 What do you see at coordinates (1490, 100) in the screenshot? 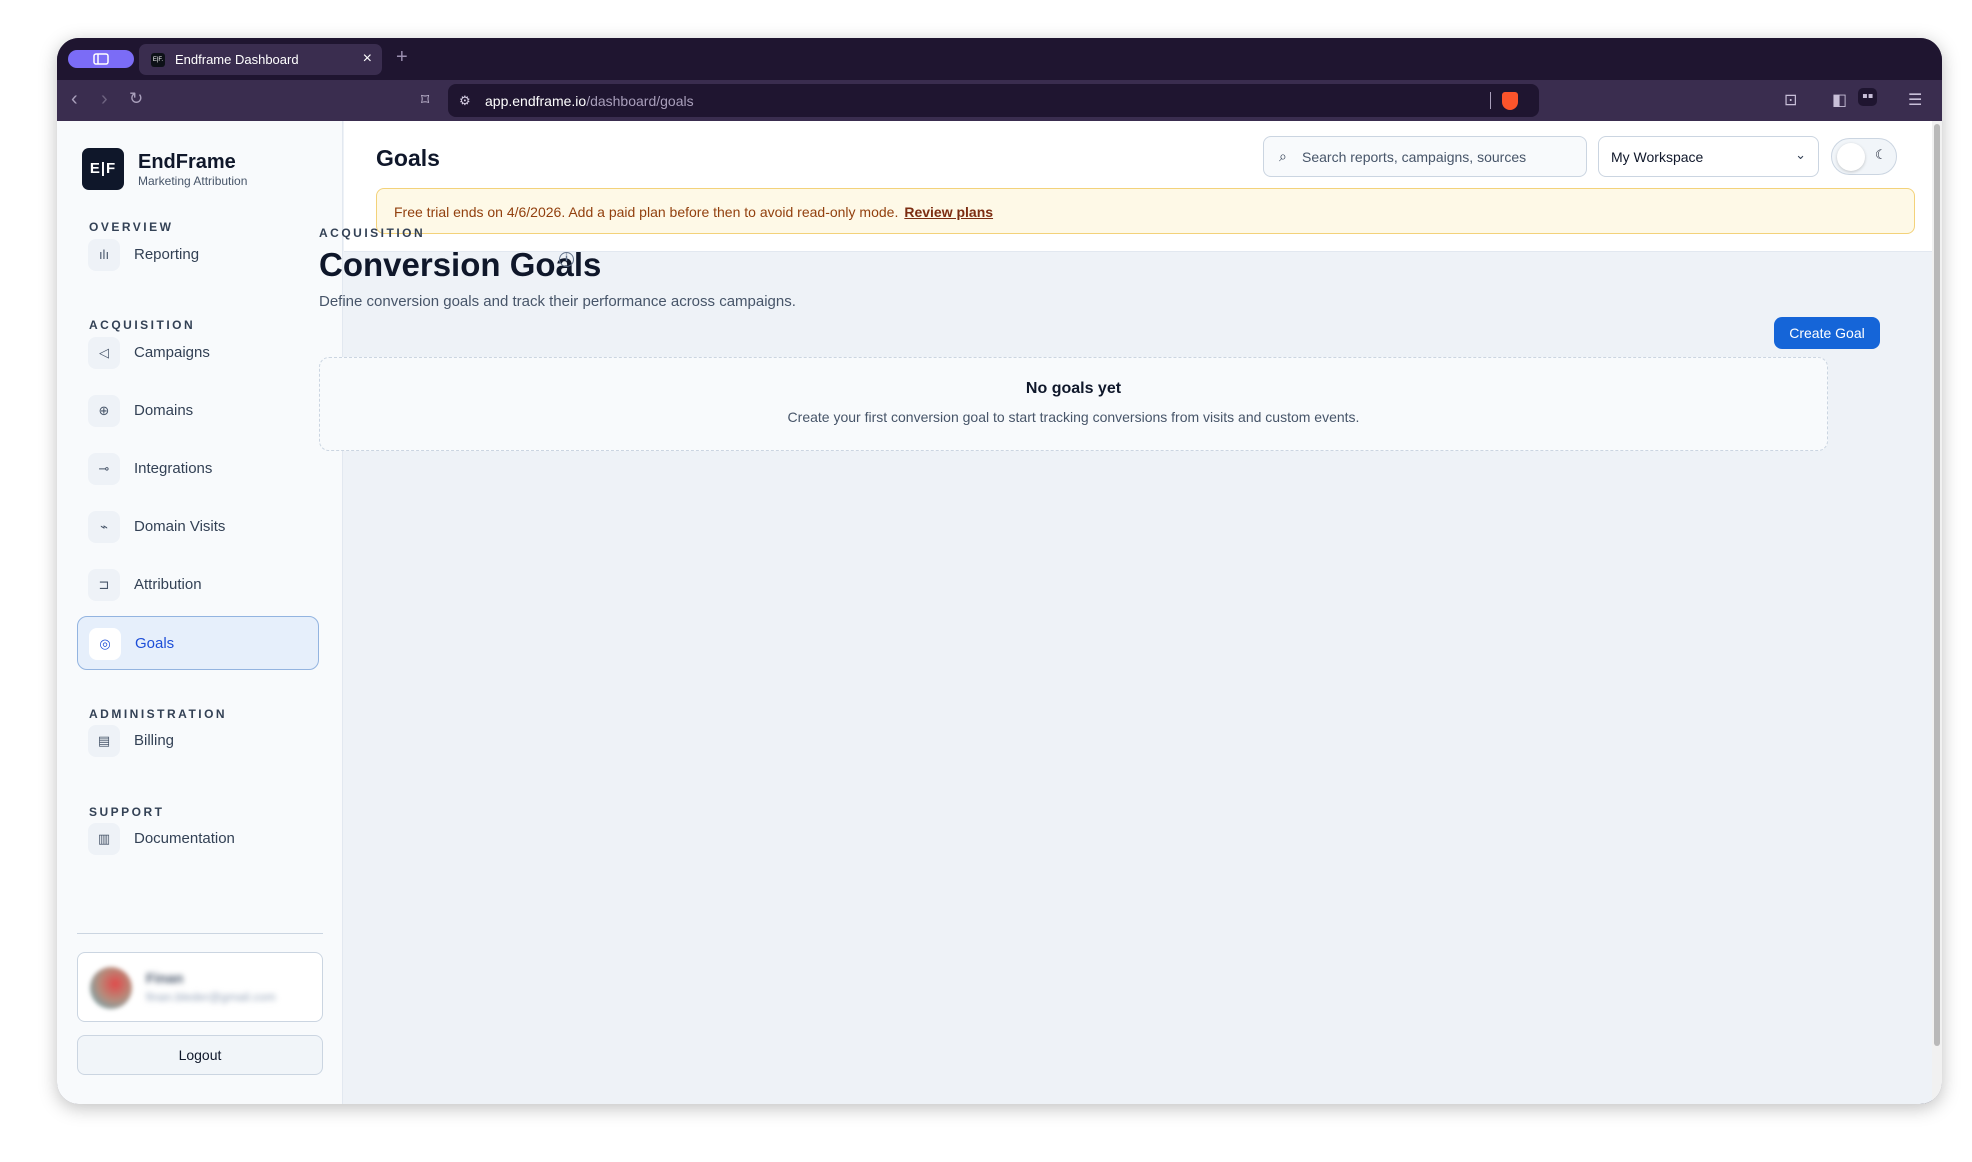
I see `url-separator` at bounding box center [1490, 100].